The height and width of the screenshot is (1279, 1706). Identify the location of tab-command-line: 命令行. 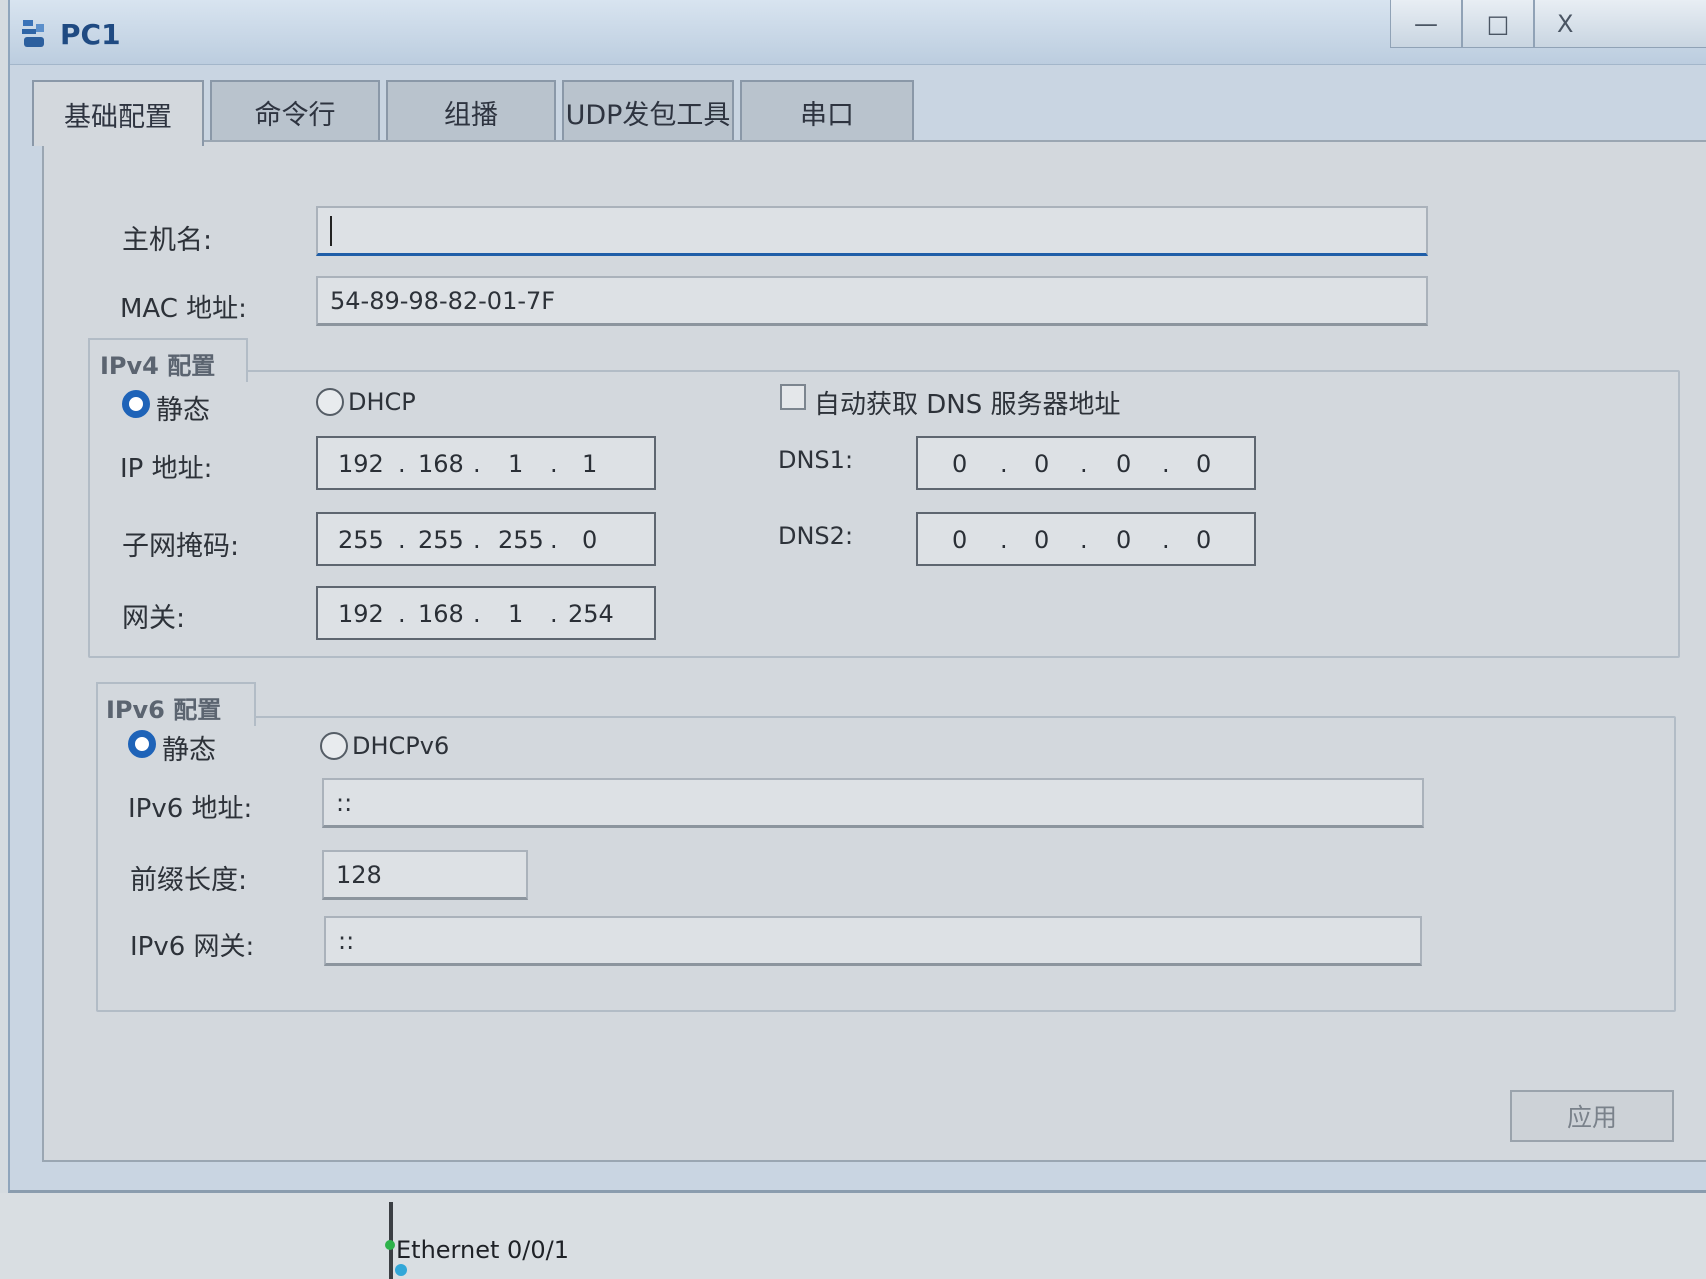
(295, 111).